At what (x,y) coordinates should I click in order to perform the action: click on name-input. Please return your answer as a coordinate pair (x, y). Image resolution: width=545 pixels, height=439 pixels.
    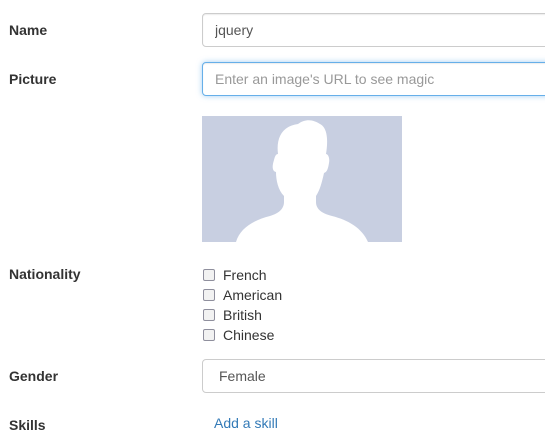
    Looking at the image, I should click on (373, 30).